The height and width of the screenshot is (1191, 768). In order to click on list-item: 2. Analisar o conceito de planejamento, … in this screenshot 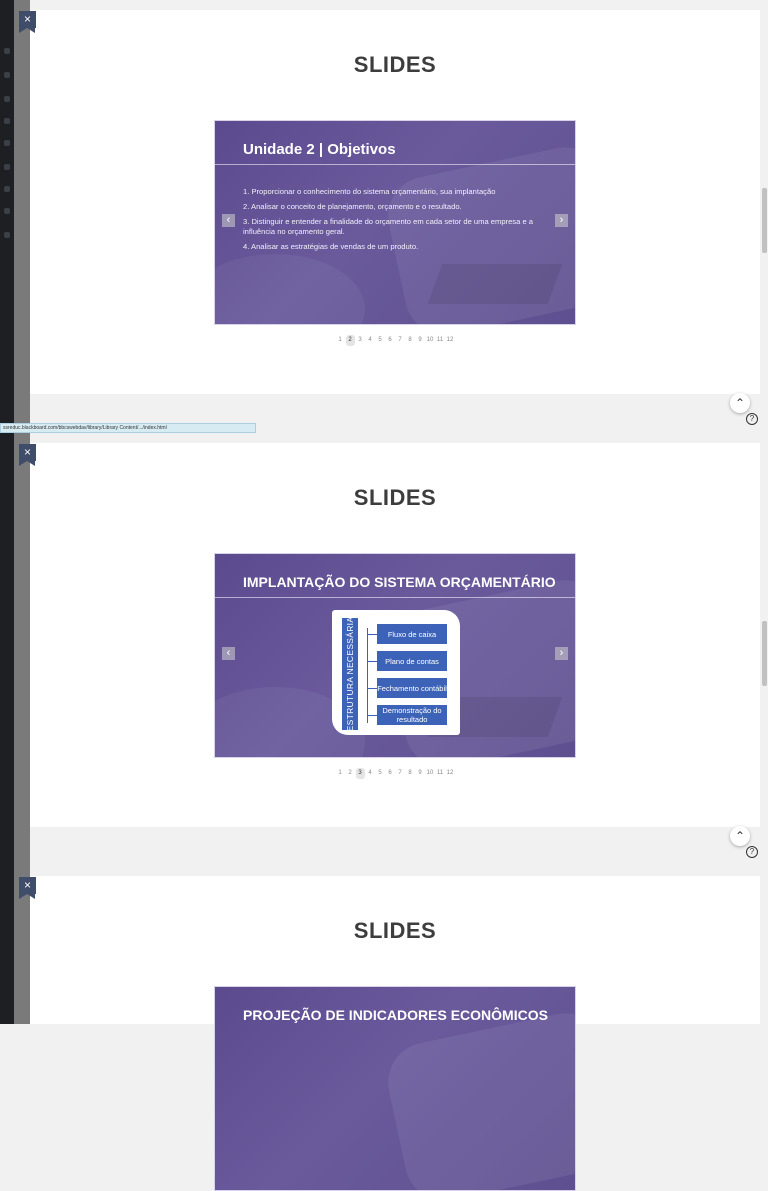, I will do `click(352, 206)`.